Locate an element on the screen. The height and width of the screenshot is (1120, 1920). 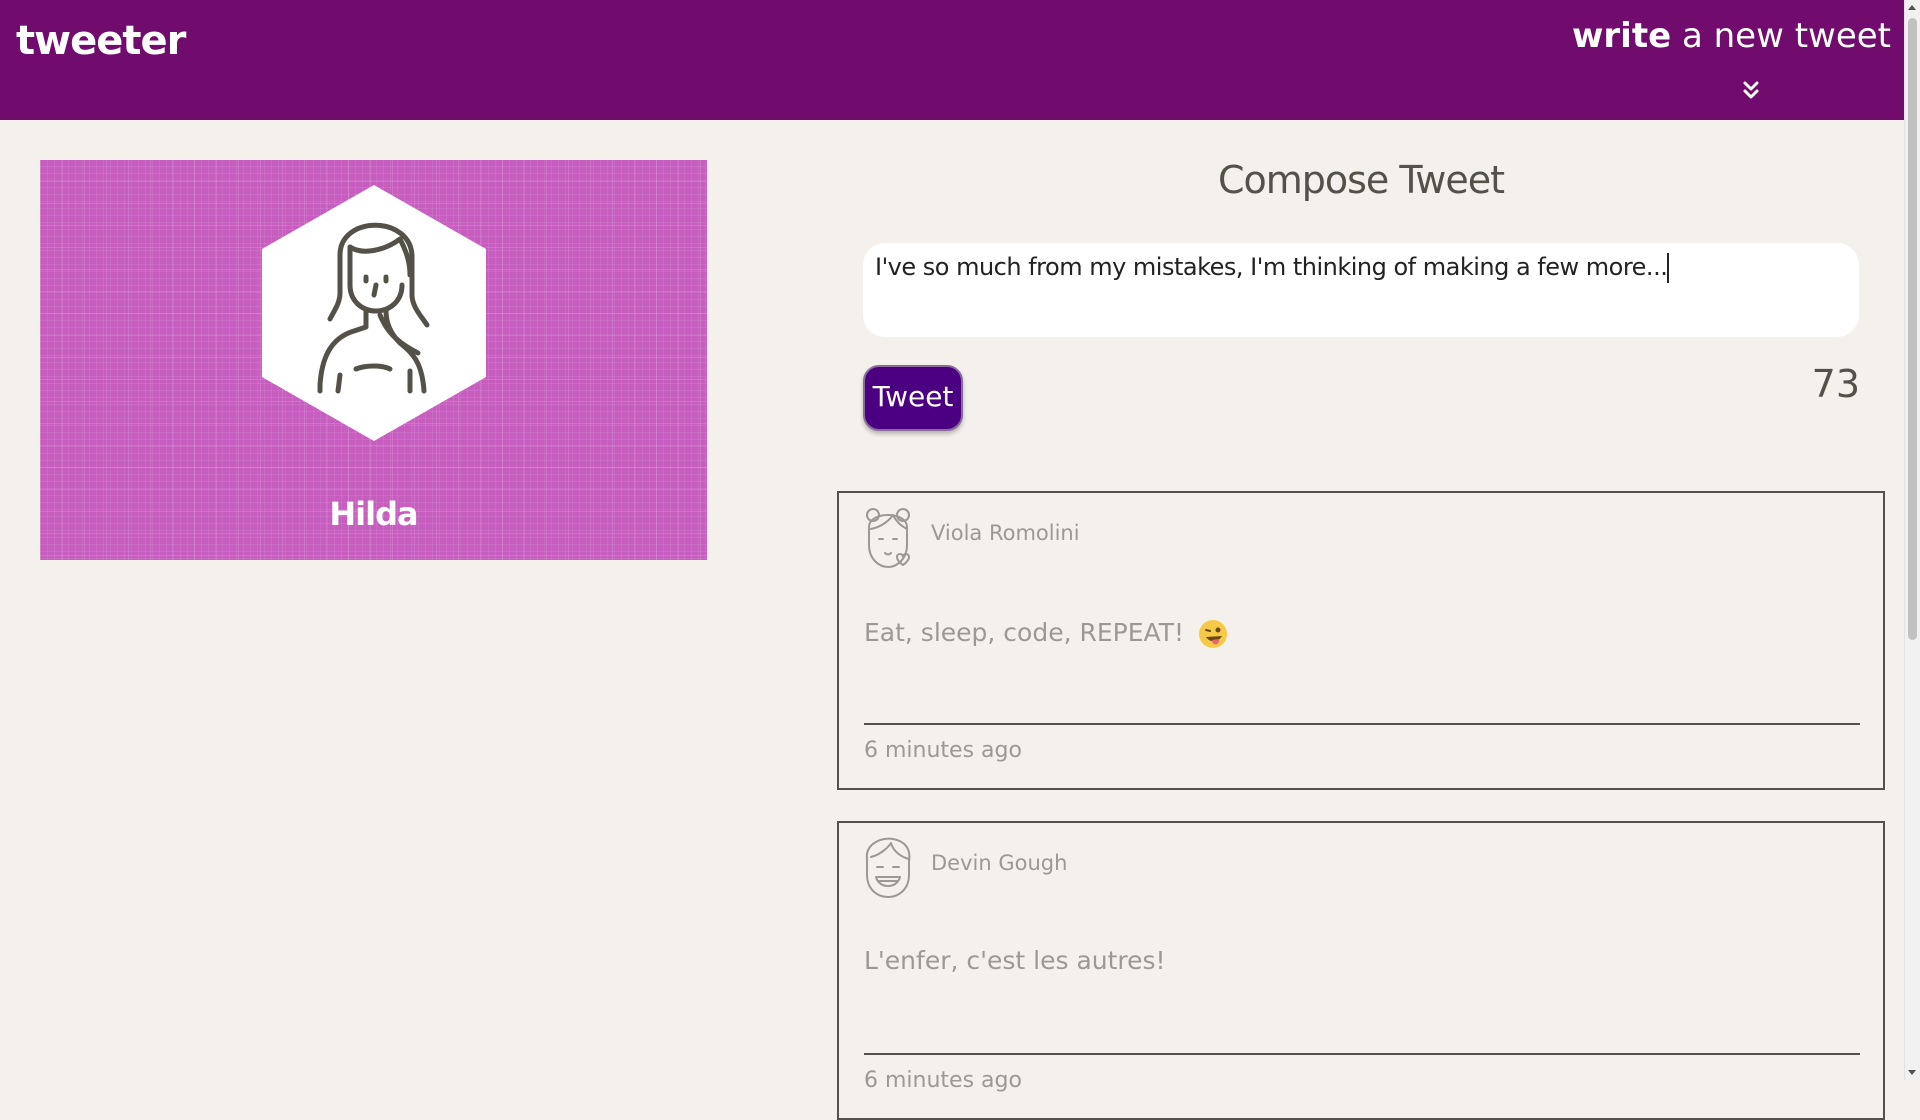
woman-avatar-icon is located at coordinates (374, 313).